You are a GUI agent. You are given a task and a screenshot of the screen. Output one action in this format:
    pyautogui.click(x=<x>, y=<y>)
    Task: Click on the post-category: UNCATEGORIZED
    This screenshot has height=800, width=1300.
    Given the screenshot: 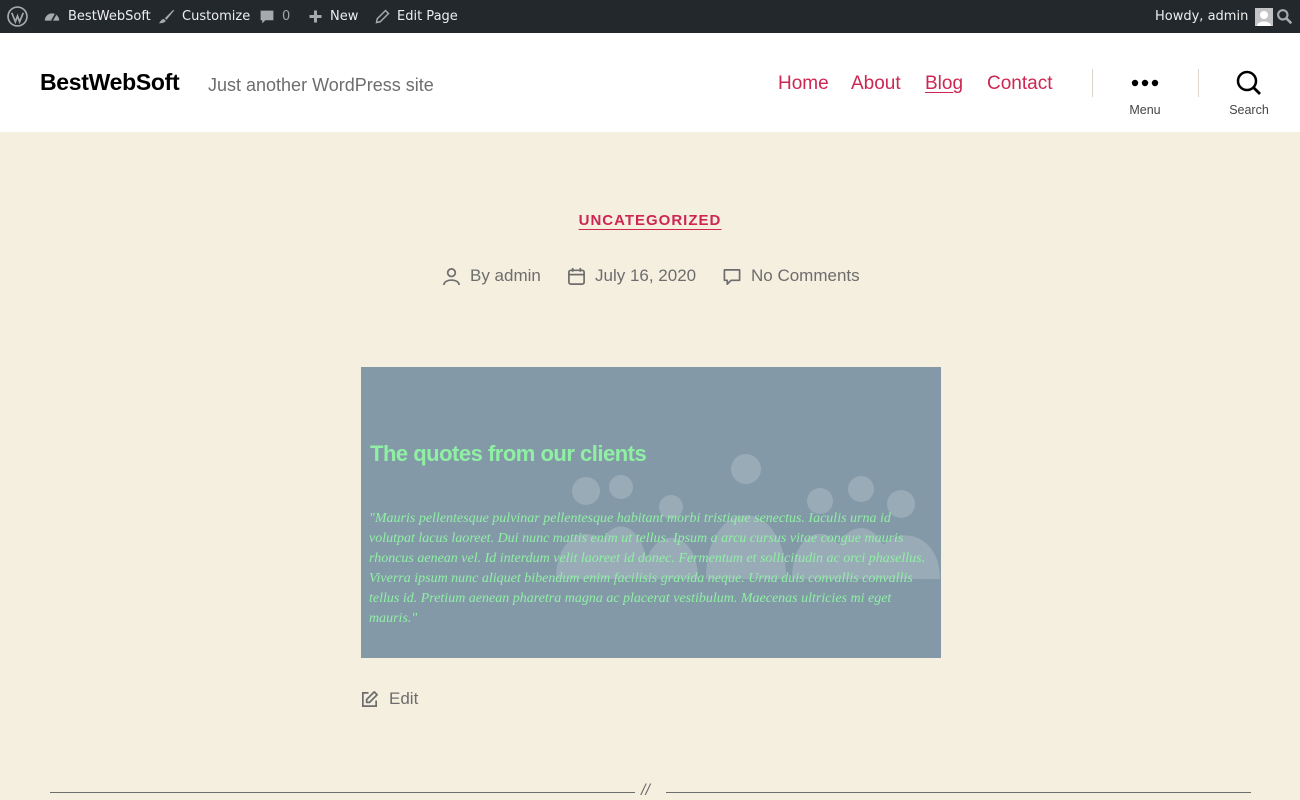 What is the action you would take?
    pyautogui.click(x=650, y=221)
    